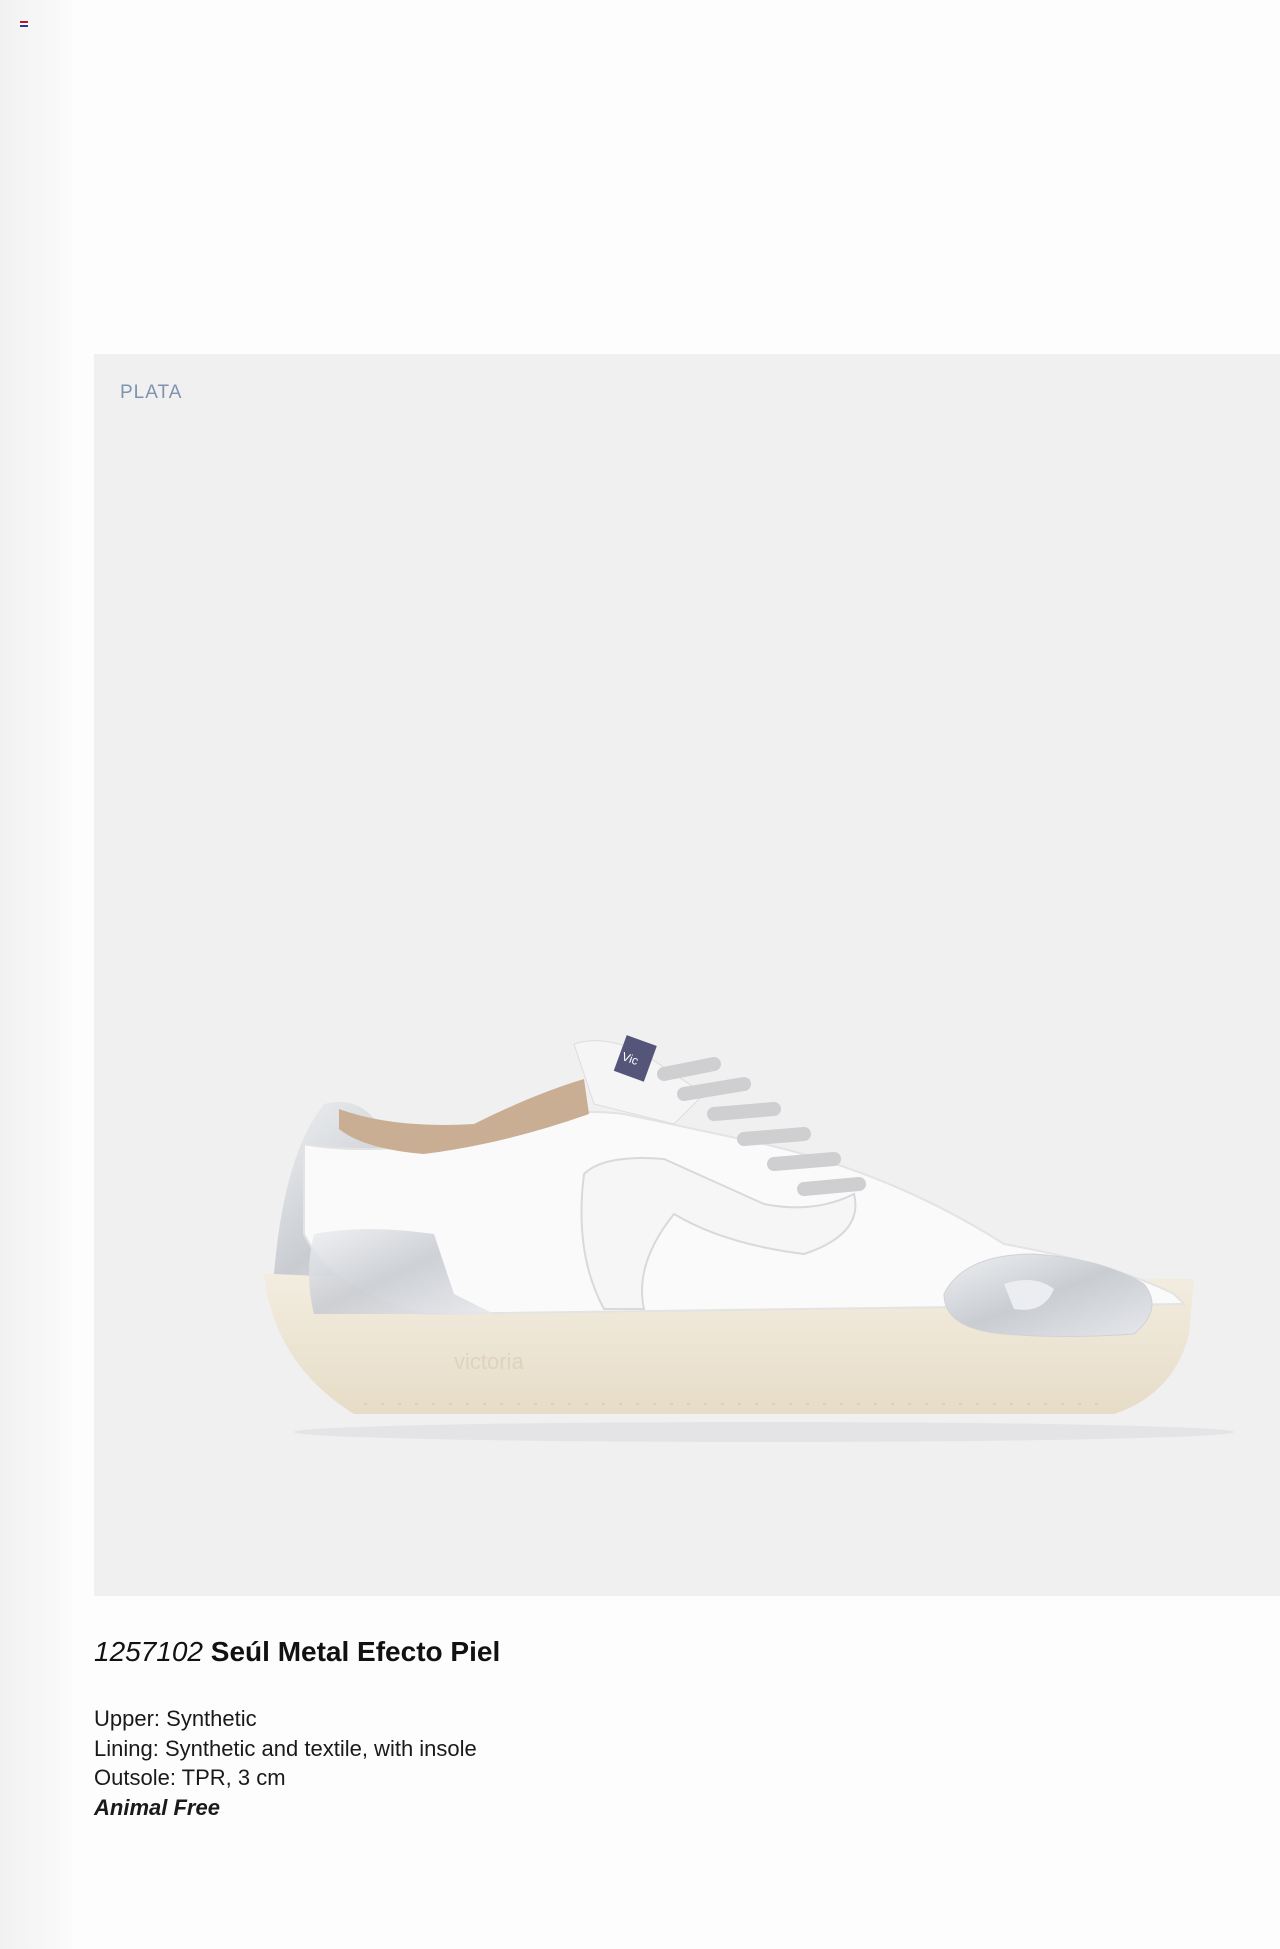 This screenshot has width=1280, height=1949. I want to click on spec-upper: Upper: Synthetic, so click(175, 1718).